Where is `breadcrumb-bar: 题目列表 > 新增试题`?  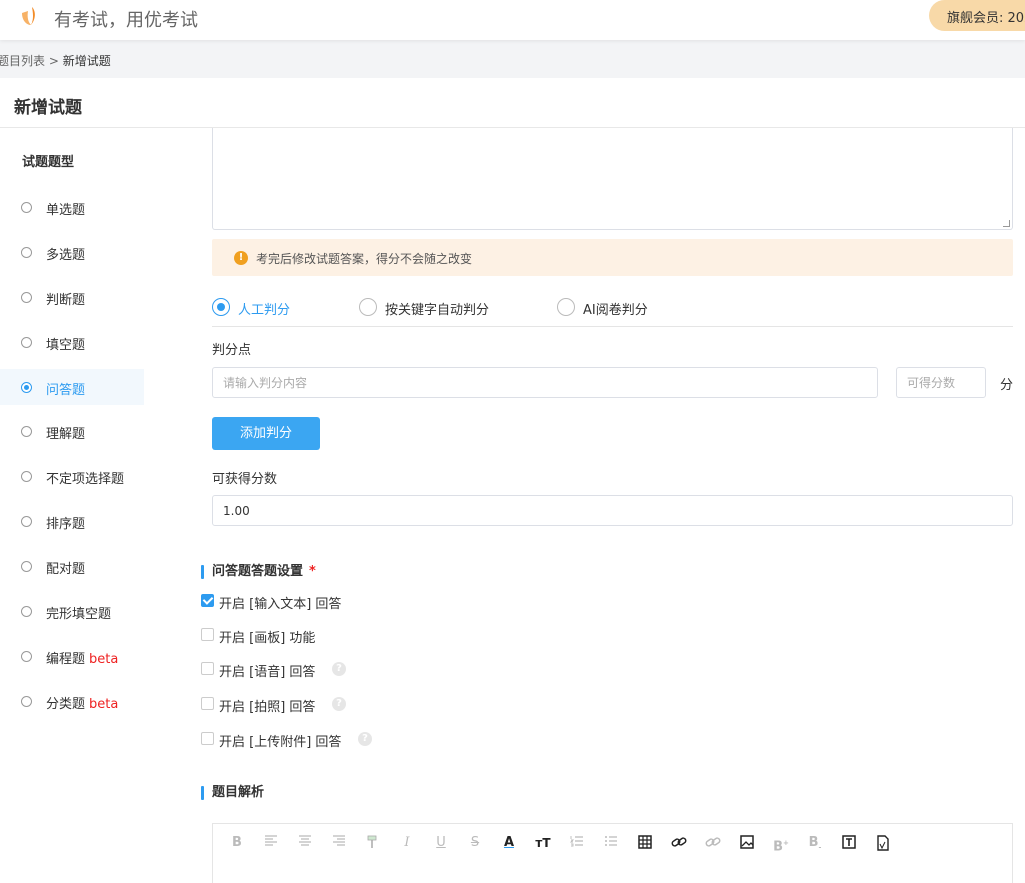 breadcrumb-bar: 题目列表 > 新增试题 is located at coordinates (512, 59).